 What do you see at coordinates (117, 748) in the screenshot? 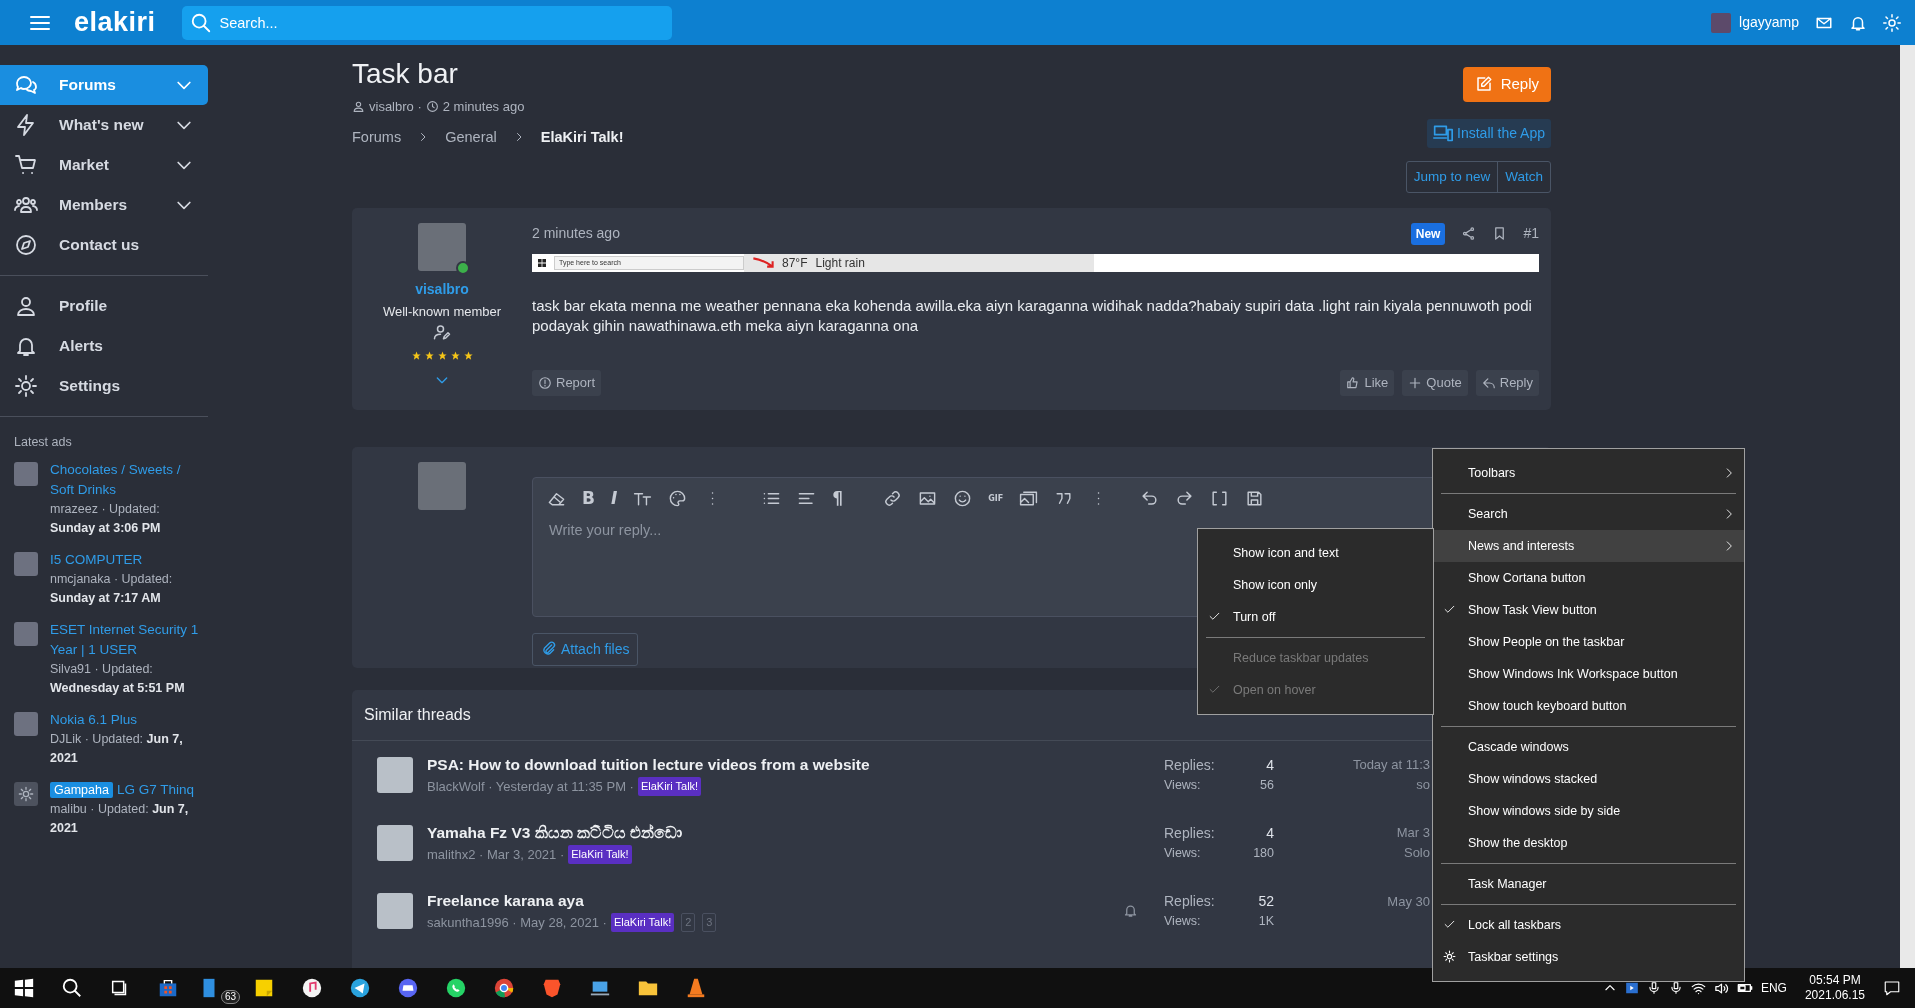
I see `ad-meta: DJLik · Updated: Jun 7, 2021` at bounding box center [117, 748].